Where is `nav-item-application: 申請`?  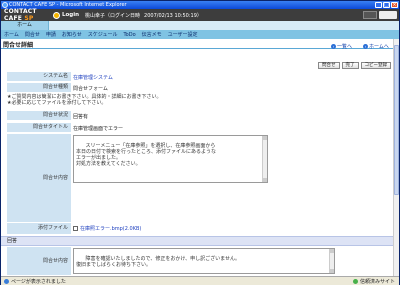
nav-item-application: 申請 is located at coordinates (51, 34).